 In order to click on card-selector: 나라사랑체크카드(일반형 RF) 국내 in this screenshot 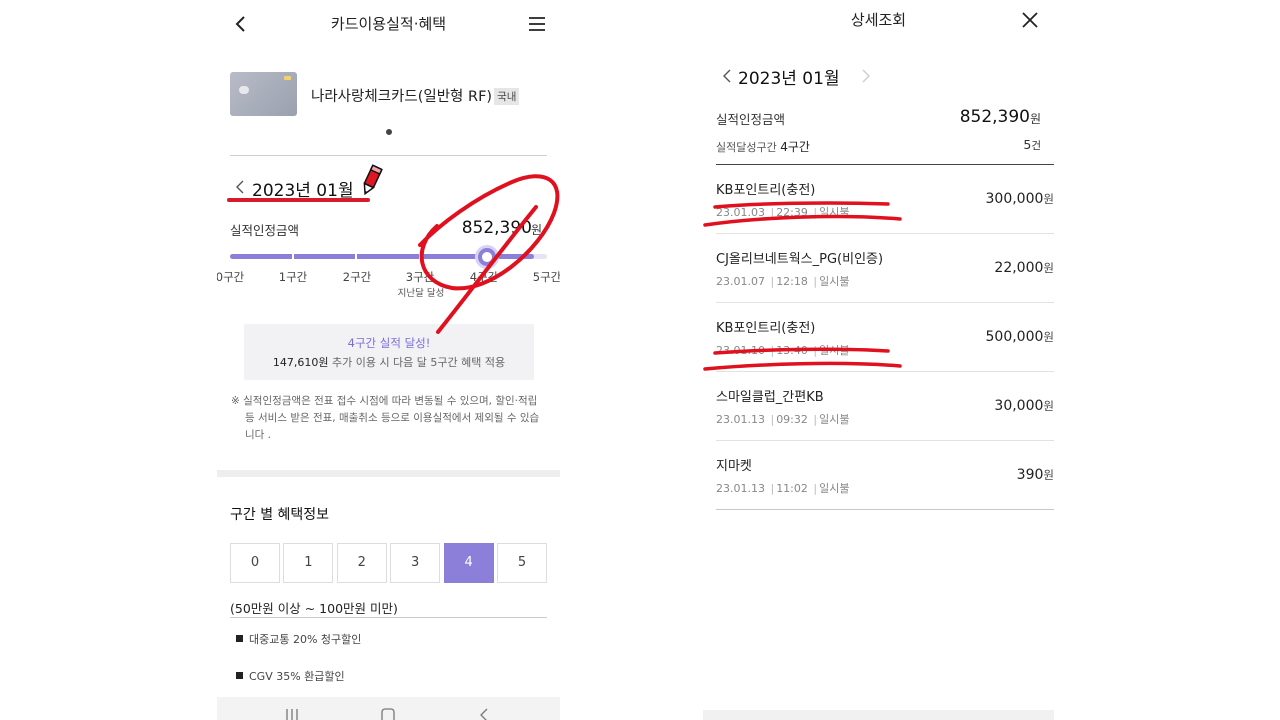, I will do `click(390, 94)`.